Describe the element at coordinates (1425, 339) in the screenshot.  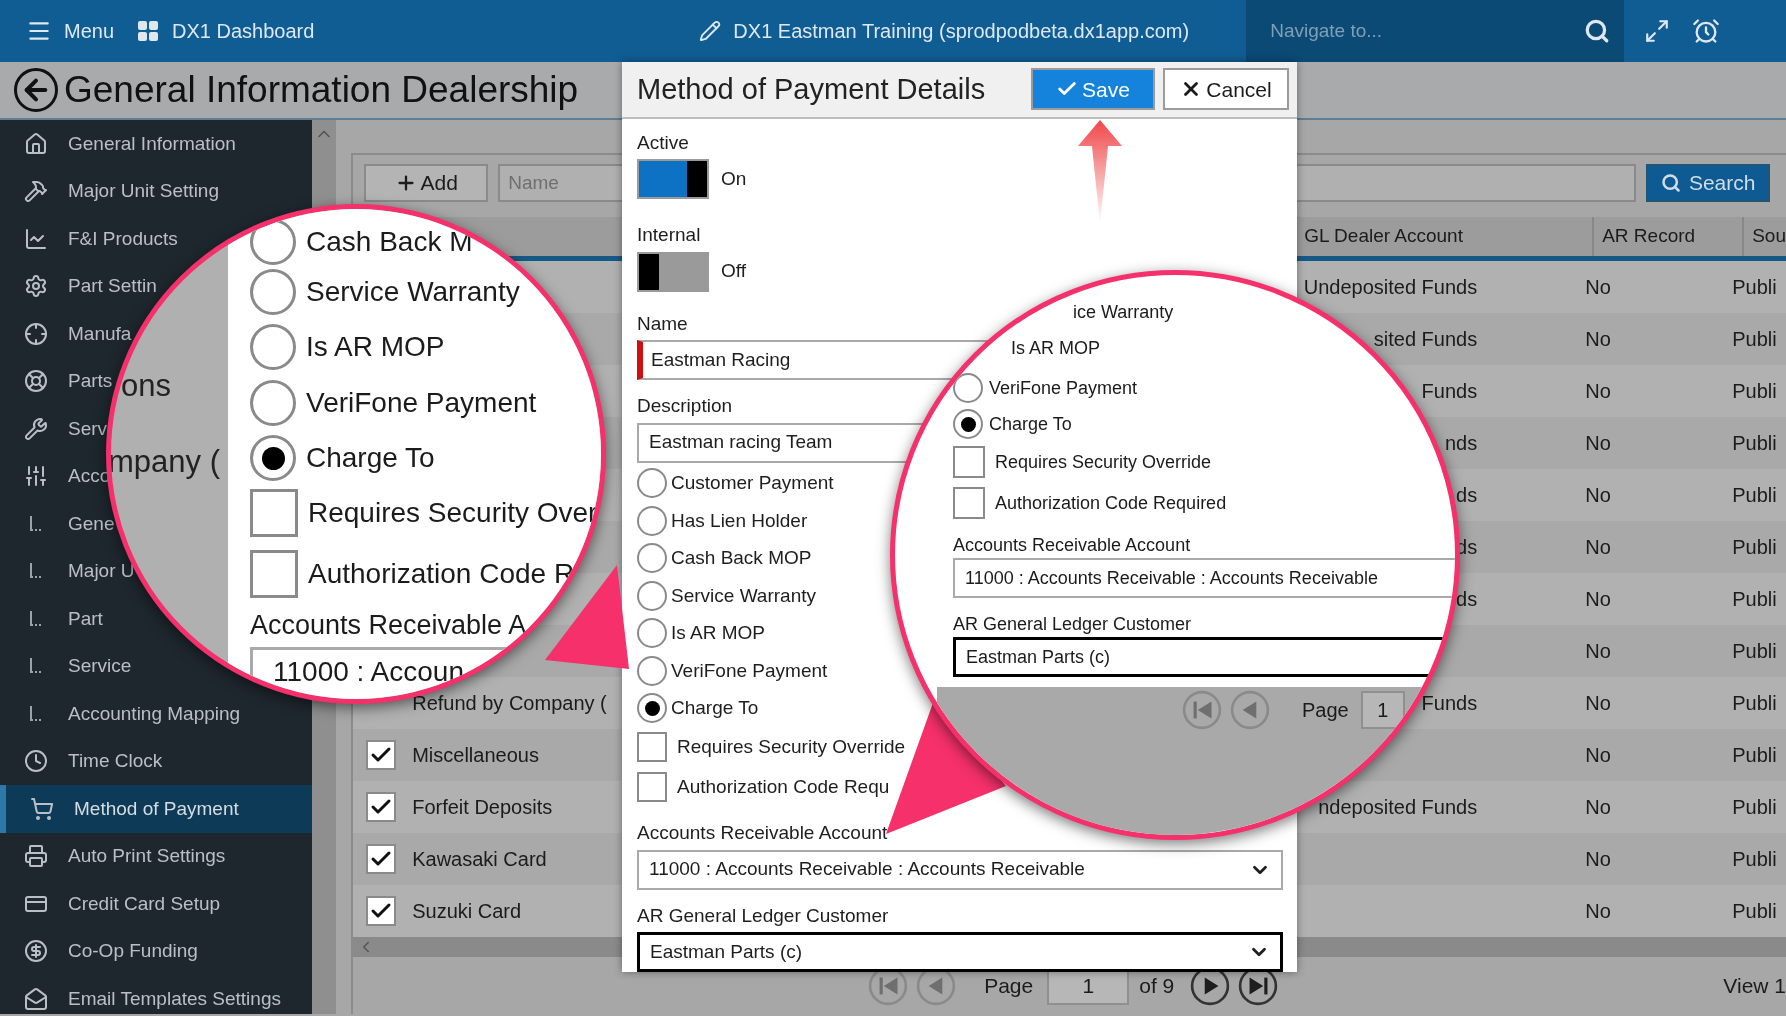
I see `table-cell-text: sited Funds` at that location.